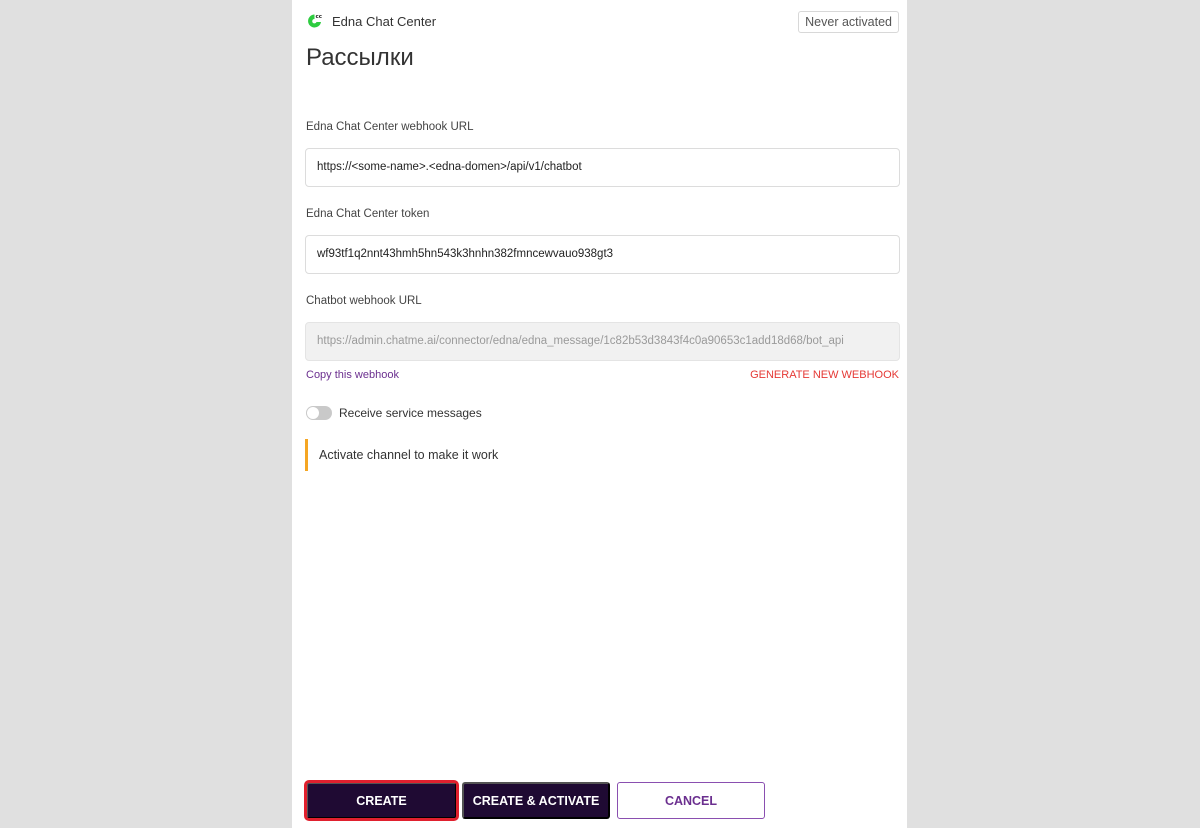 This screenshot has width=1200, height=828. What do you see at coordinates (352, 375) in the screenshot?
I see `copy-webhook-link: Copy this webhook` at bounding box center [352, 375].